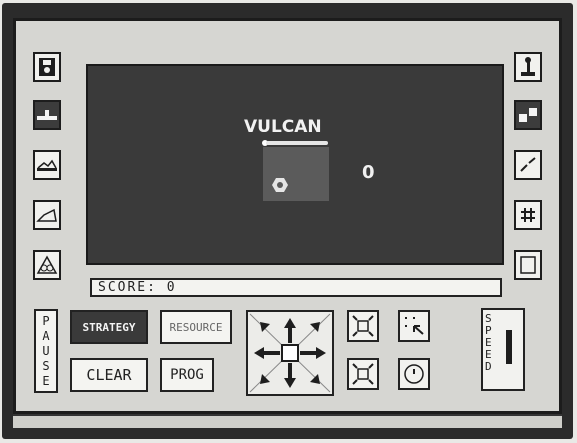  I want to click on terrain-button, so click(47, 165).